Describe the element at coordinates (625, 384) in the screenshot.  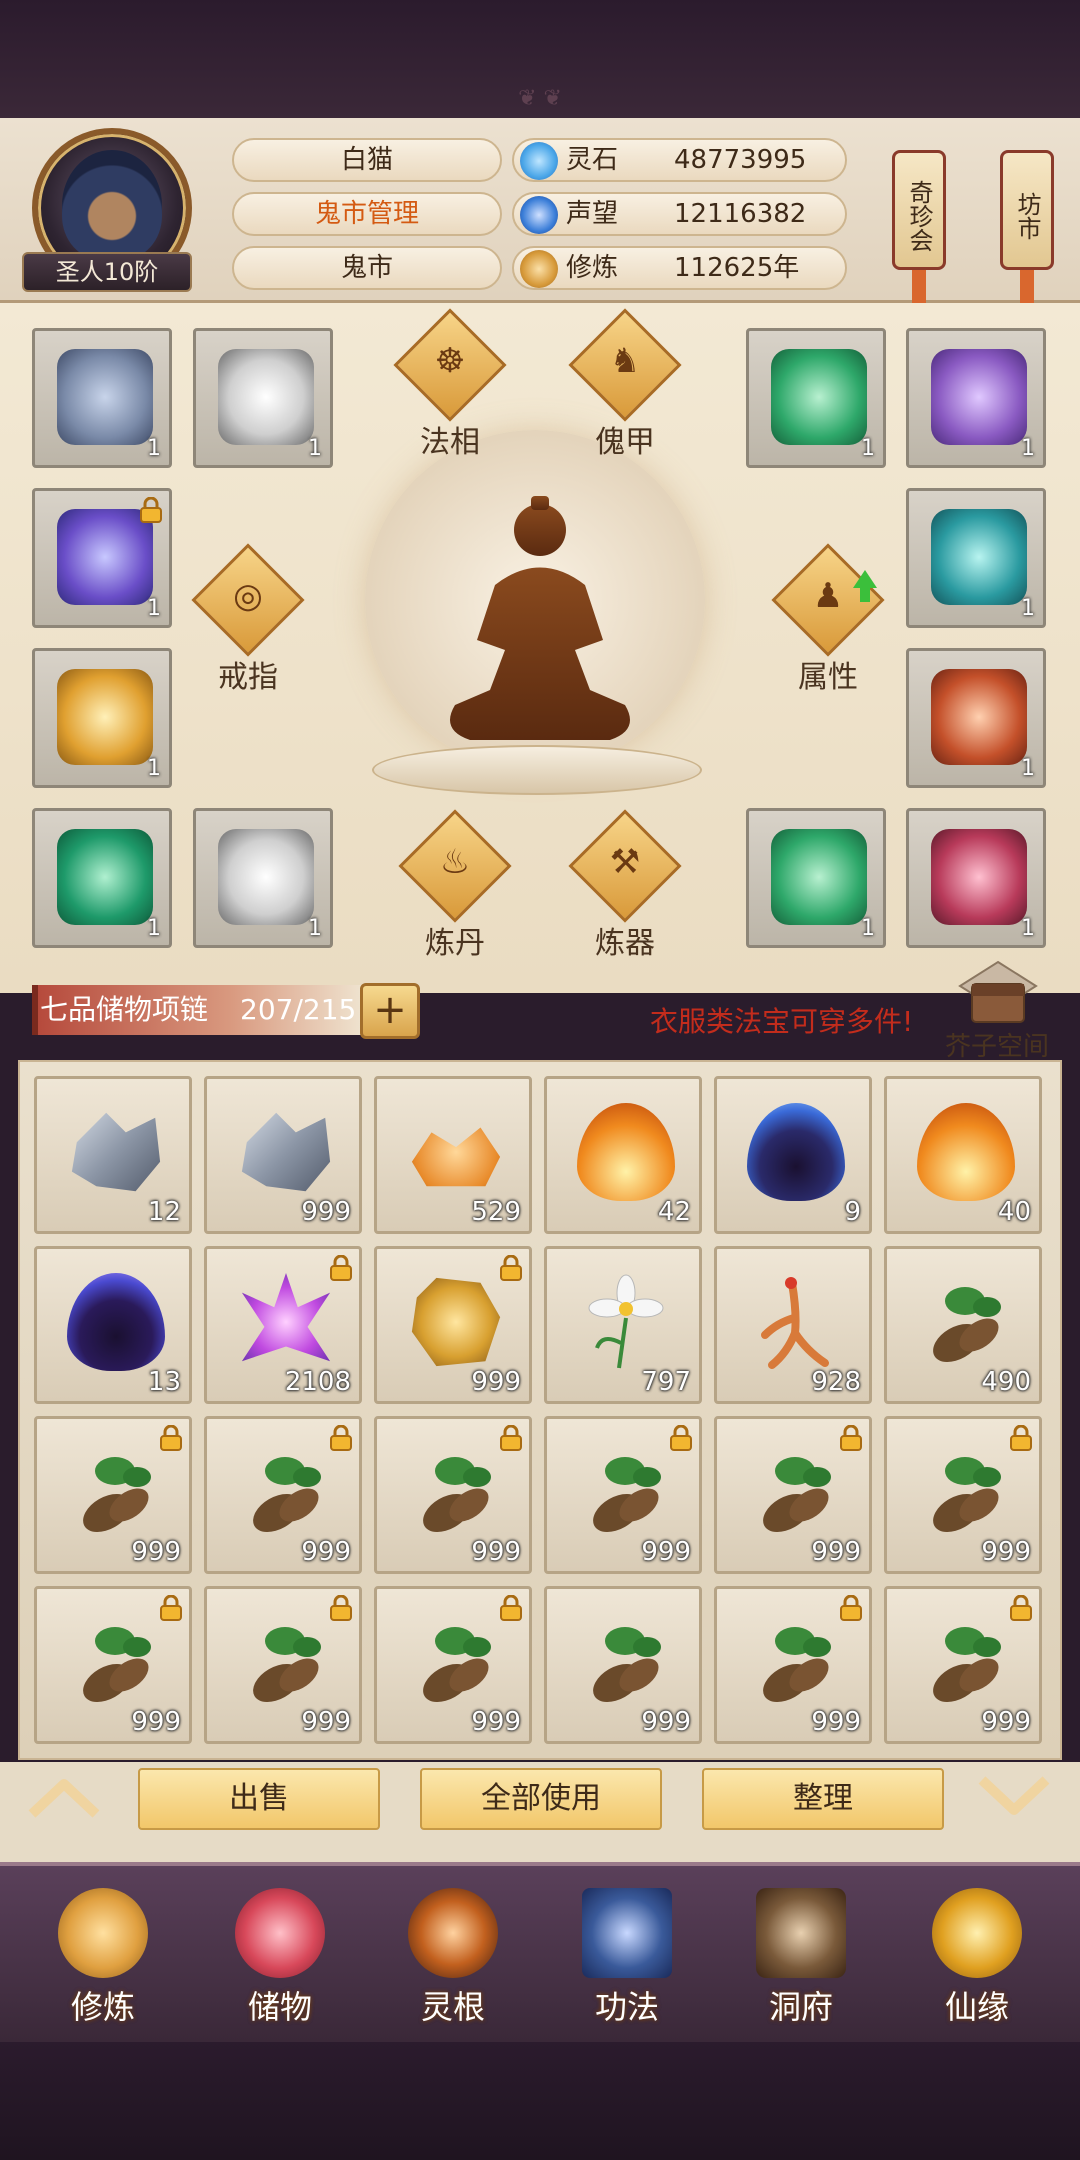
I see `kuijia-button: ♞ 傀甲` at that location.